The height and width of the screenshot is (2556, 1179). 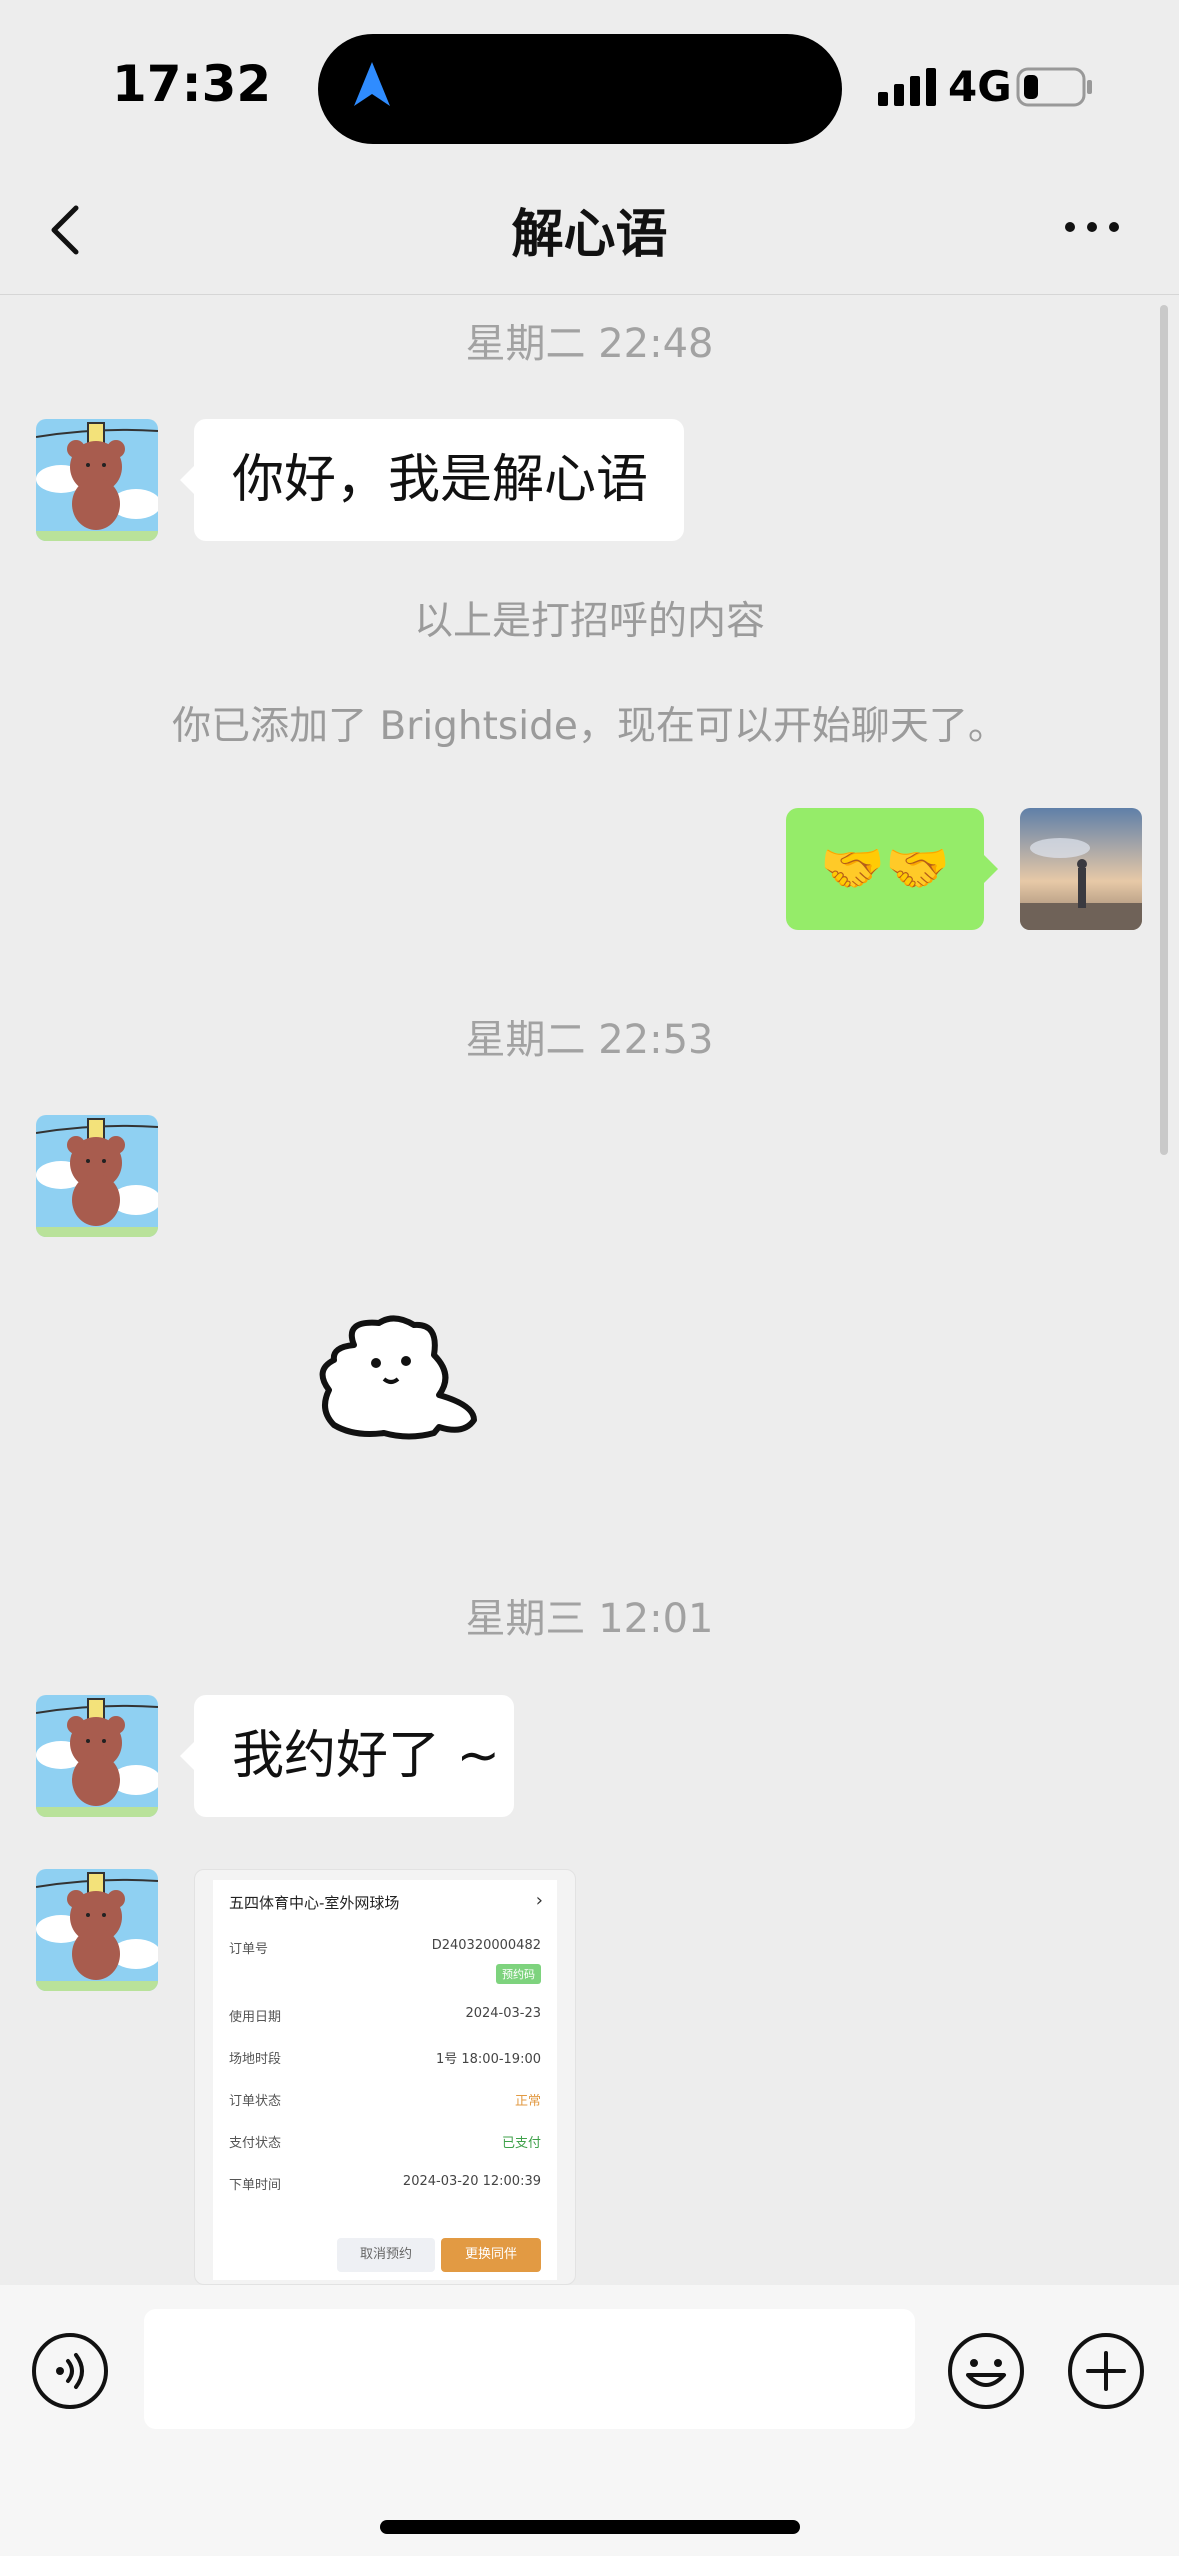 What do you see at coordinates (907, 87) in the screenshot?
I see `signal-icon` at bounding box center [907, 87].